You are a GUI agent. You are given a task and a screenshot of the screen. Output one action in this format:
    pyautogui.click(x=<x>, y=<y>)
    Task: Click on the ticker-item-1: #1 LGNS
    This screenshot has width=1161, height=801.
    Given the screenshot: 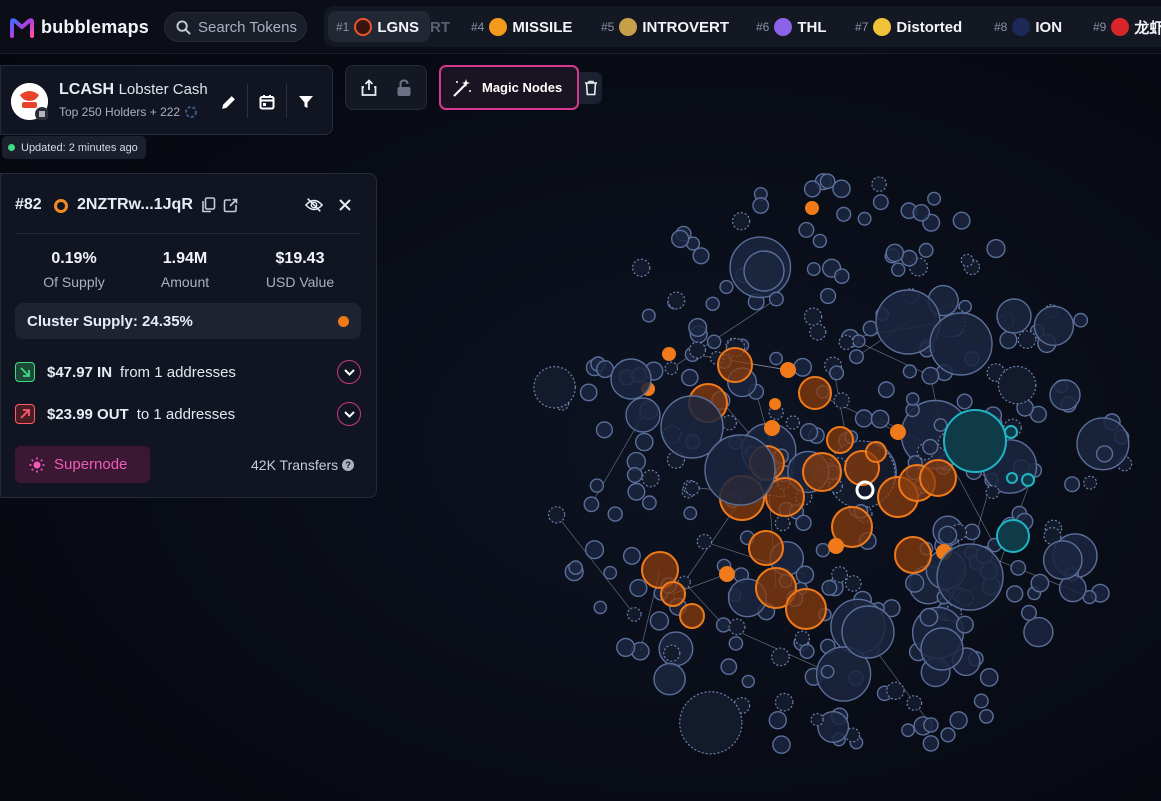 What is the action you would take?
    pyautogui.click(x=377, y=27)
    